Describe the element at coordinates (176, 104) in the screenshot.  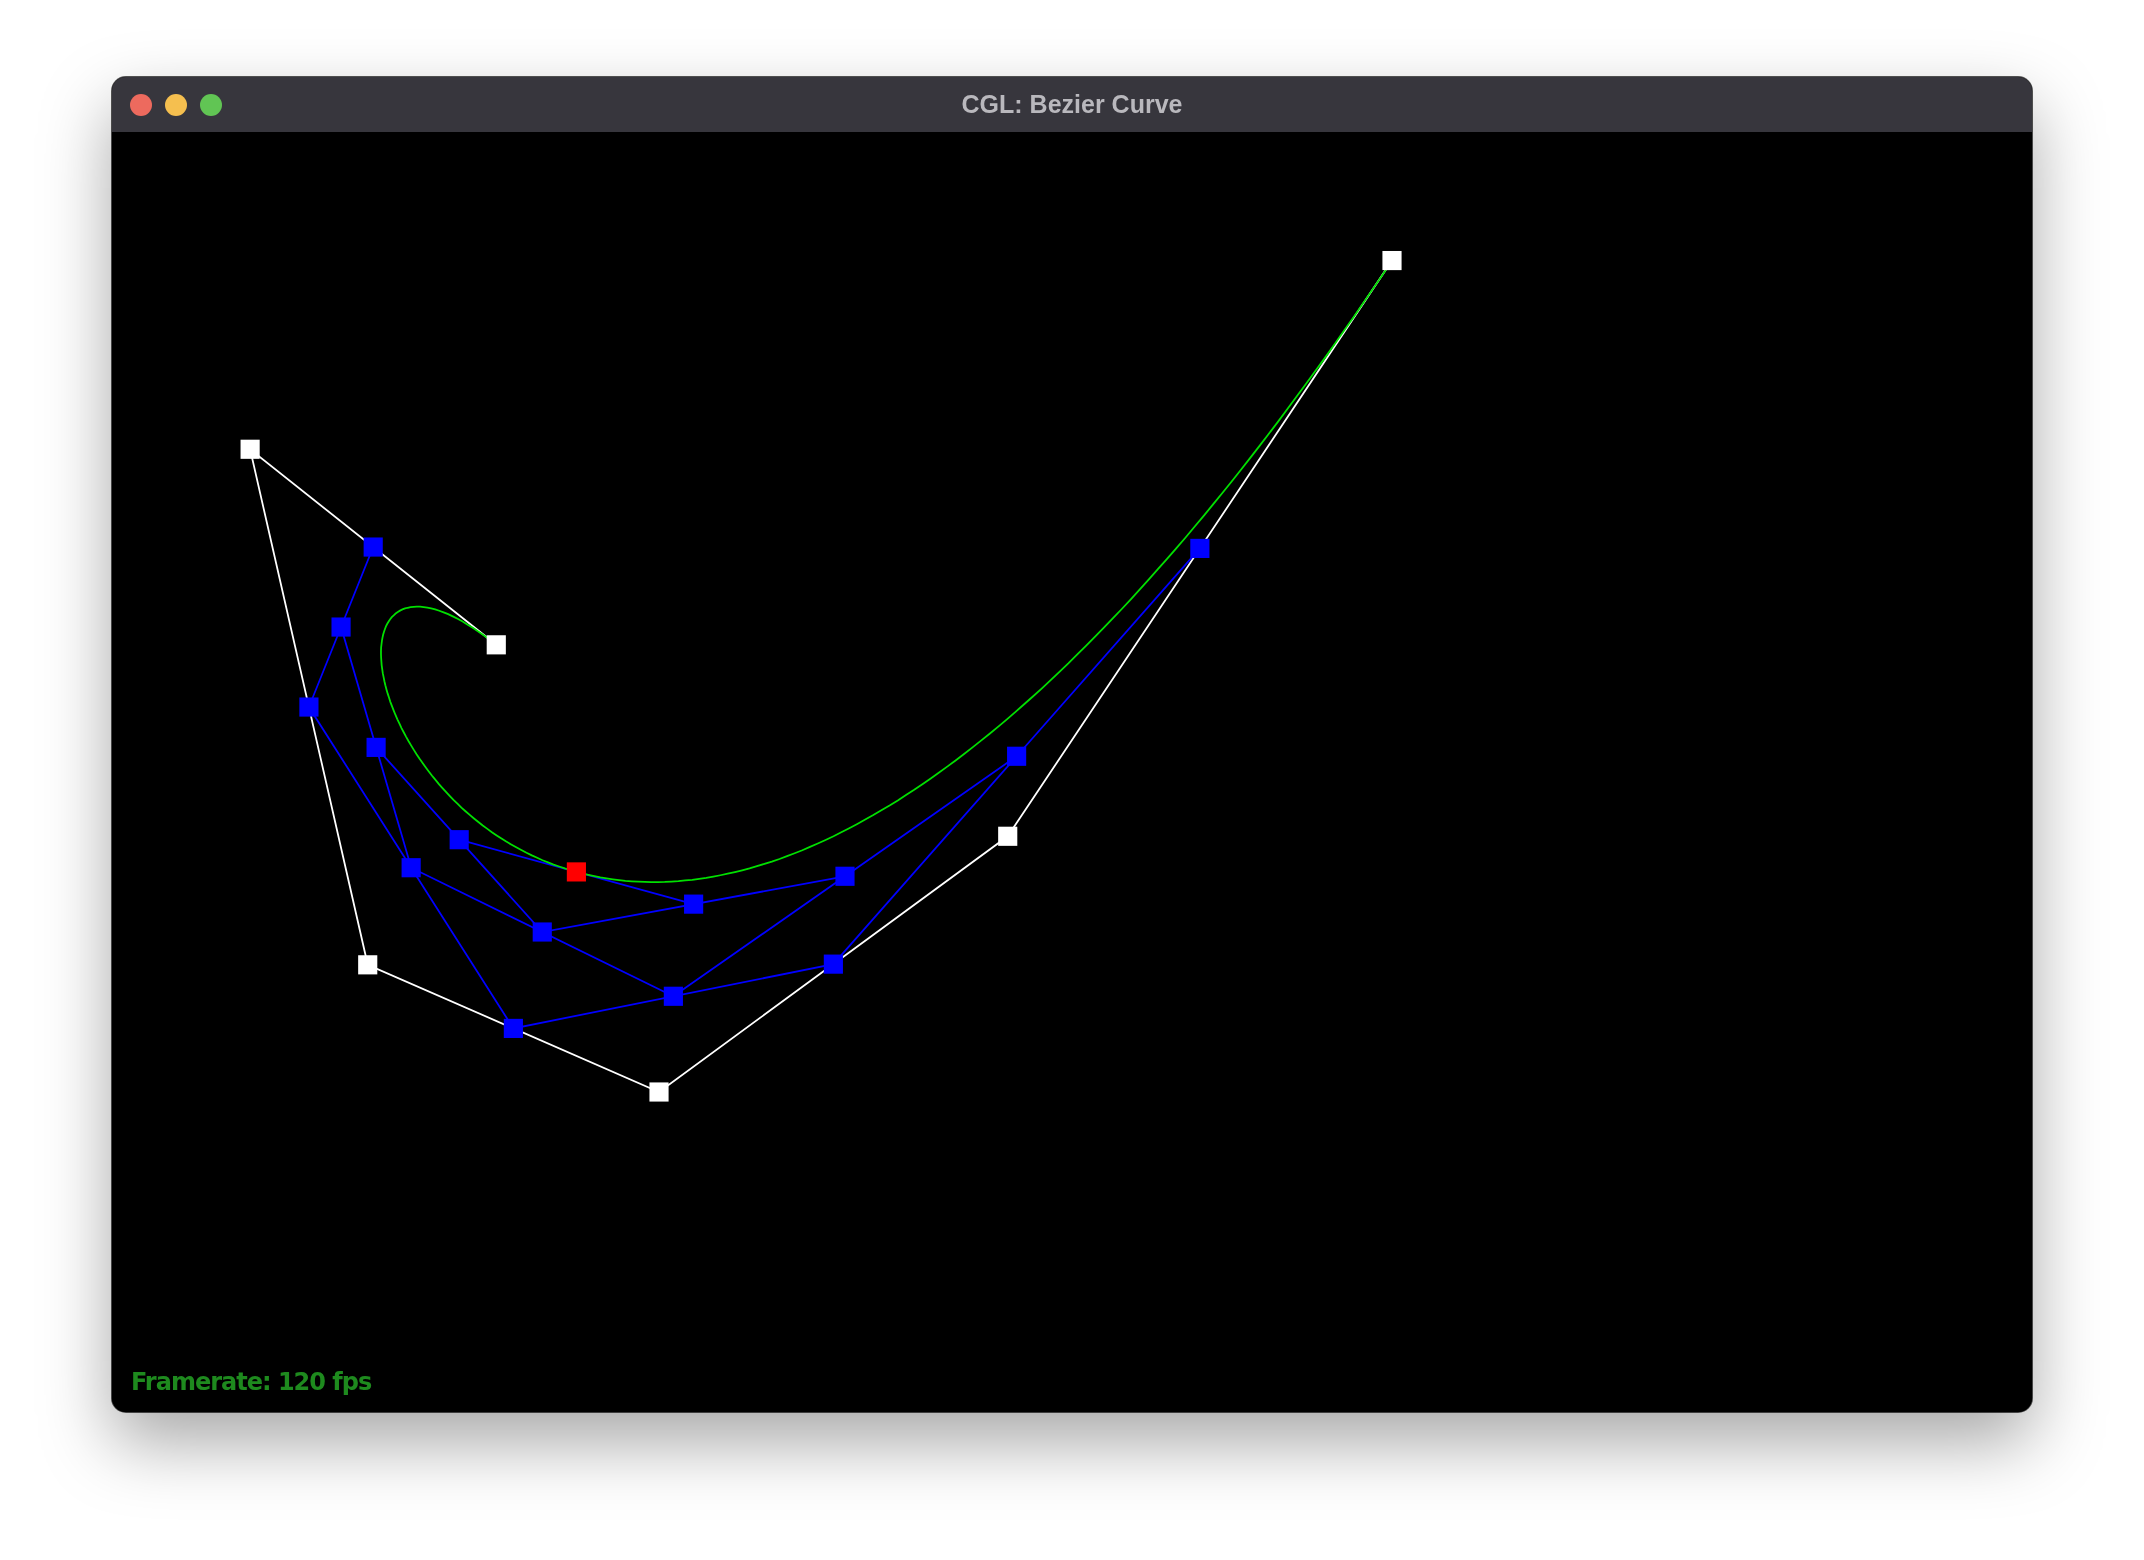
I see `minimize-icon` at that location.